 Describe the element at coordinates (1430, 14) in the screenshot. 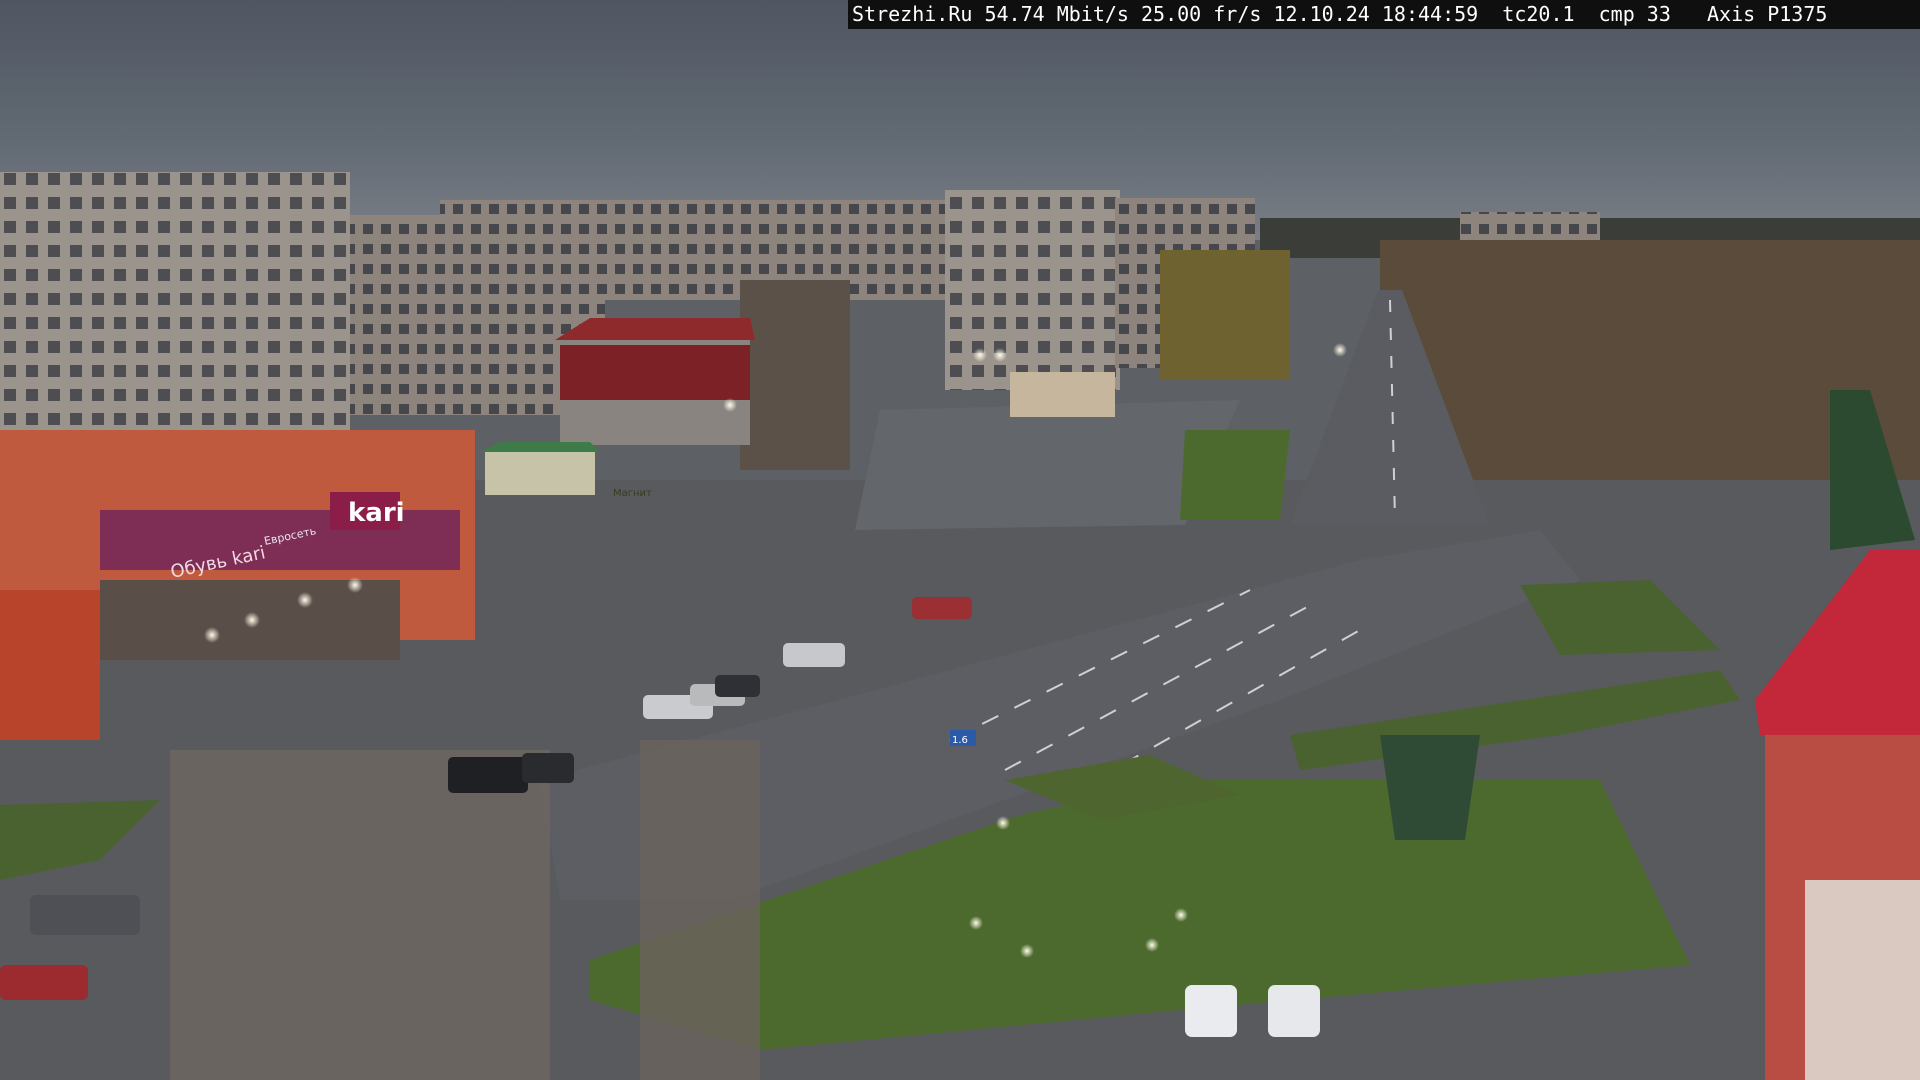

I see `overlay-time: 18:44:59` at that location.